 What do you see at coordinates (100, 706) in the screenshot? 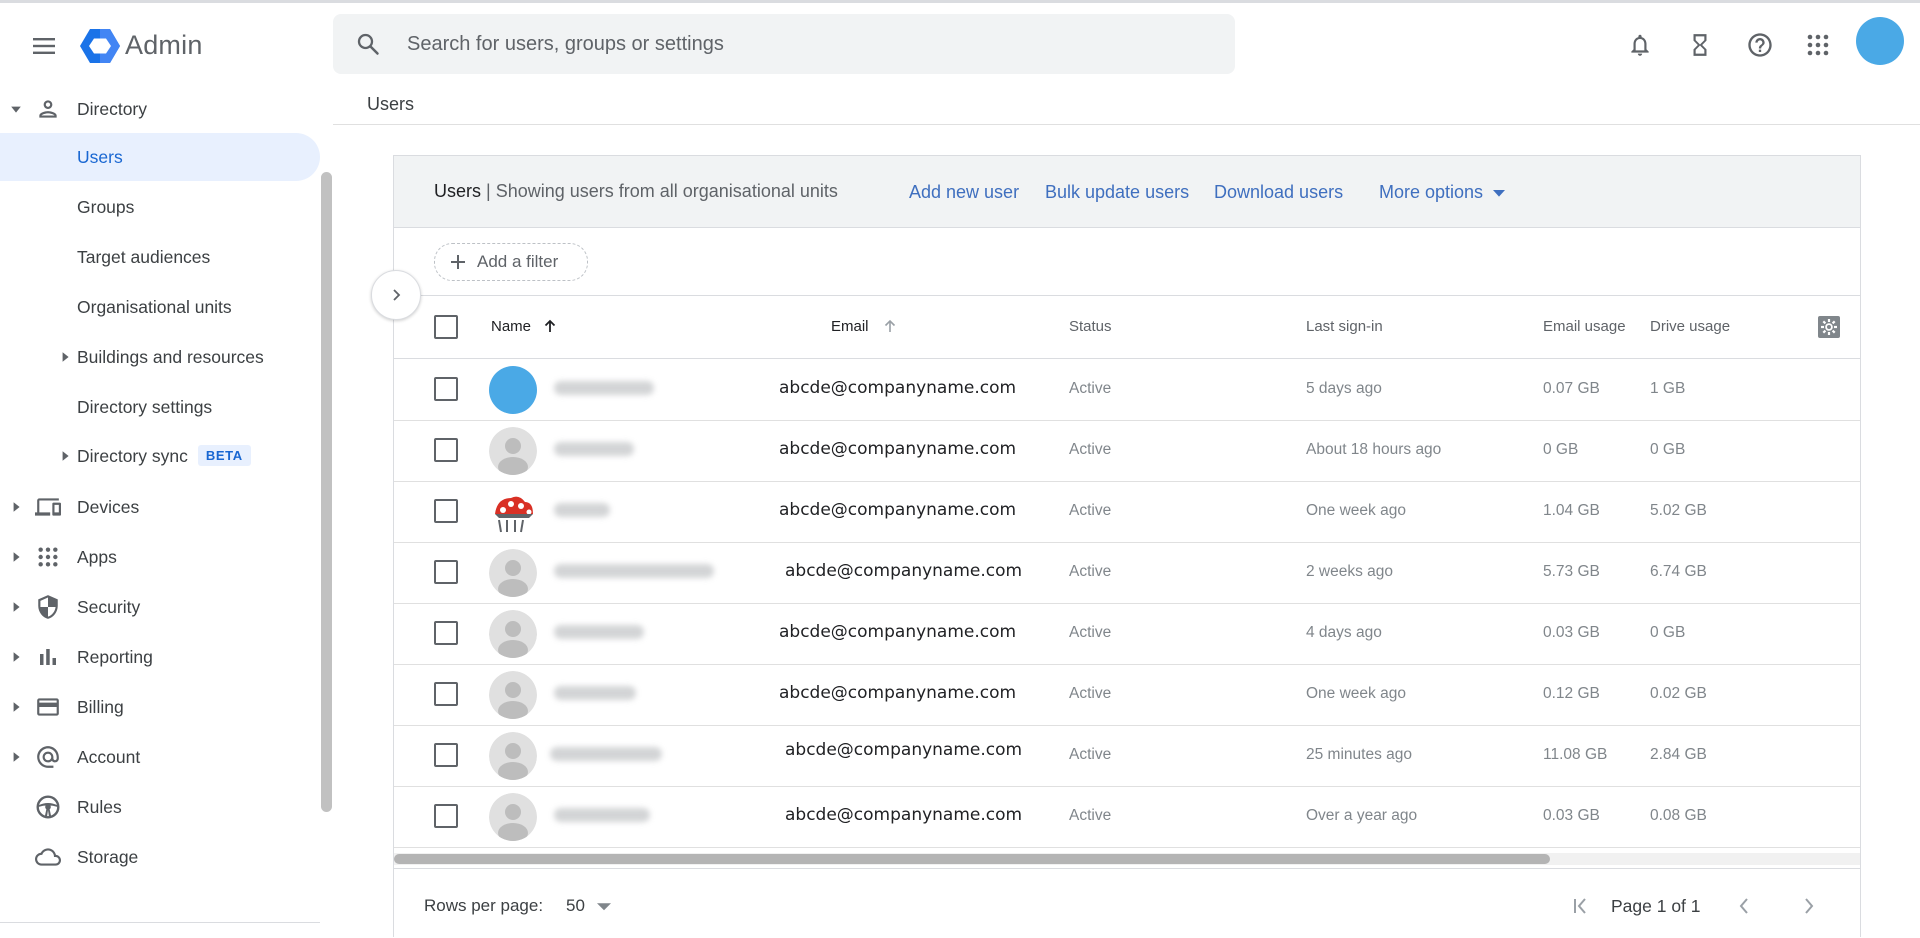
I see `sidebar-item-label: Billing` at bounding box center [100, 706].